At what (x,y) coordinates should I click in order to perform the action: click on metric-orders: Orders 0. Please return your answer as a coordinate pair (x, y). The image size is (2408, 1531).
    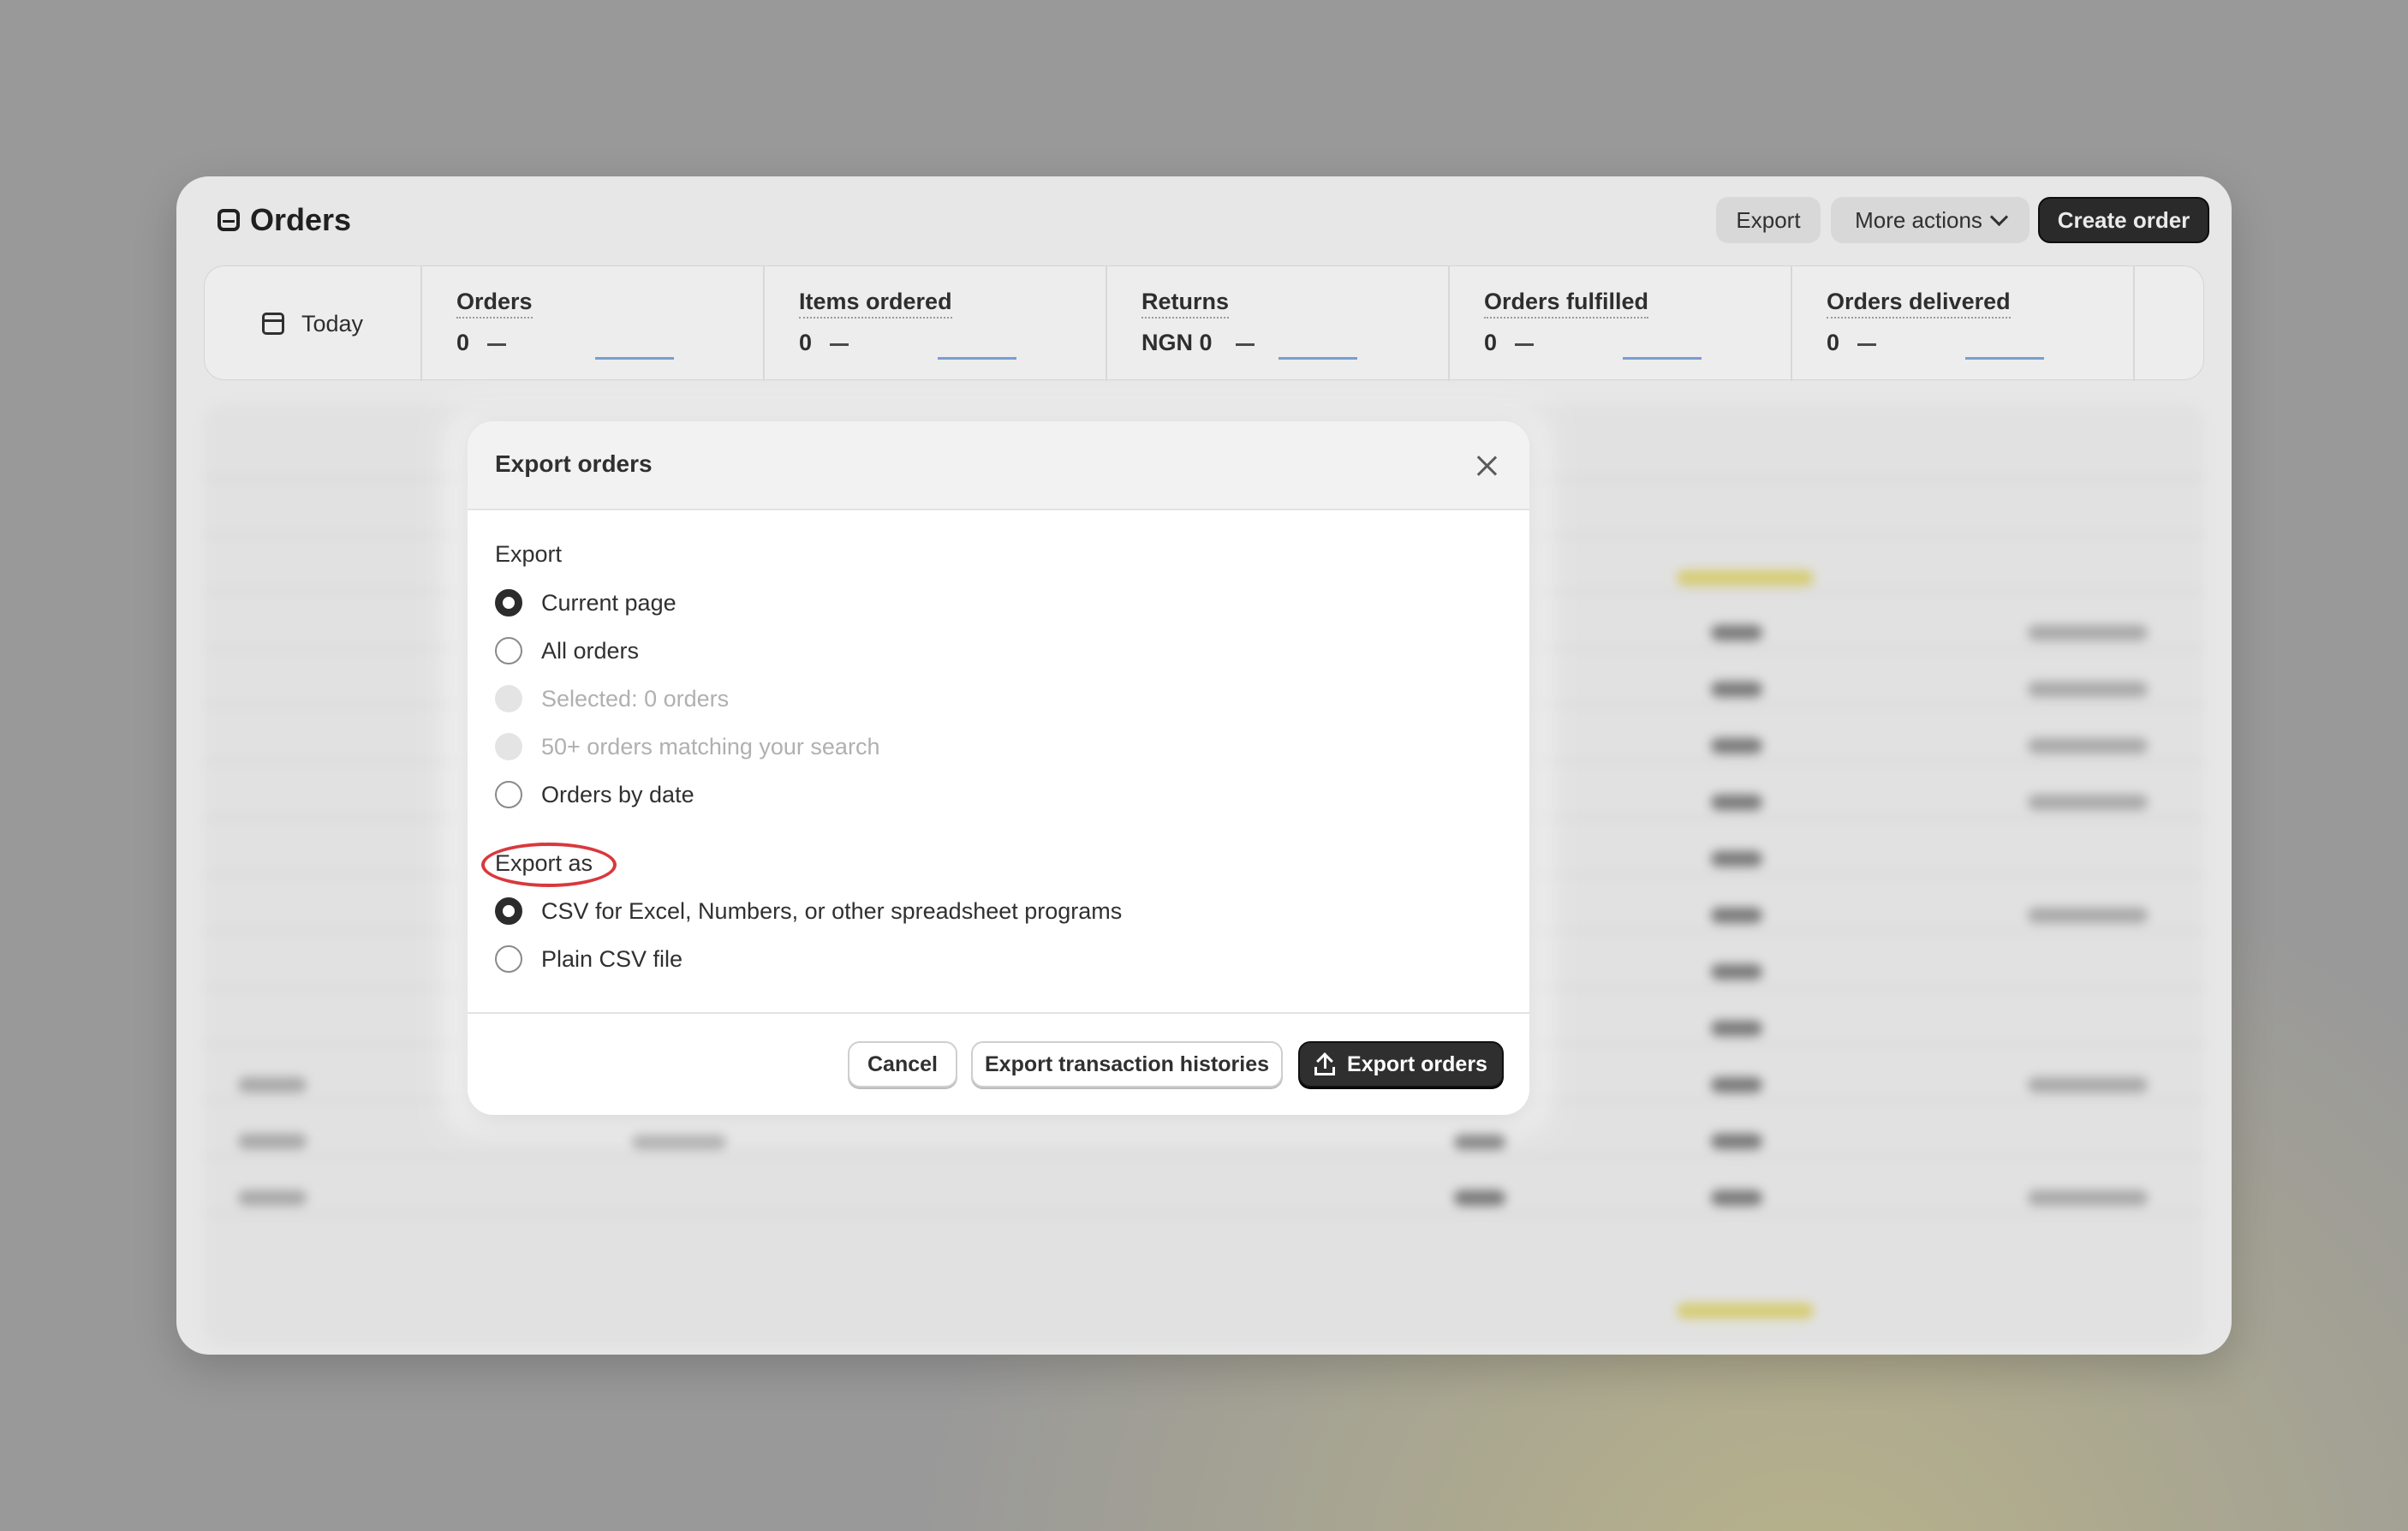
    Looking at the image, I should click on (593, 323).